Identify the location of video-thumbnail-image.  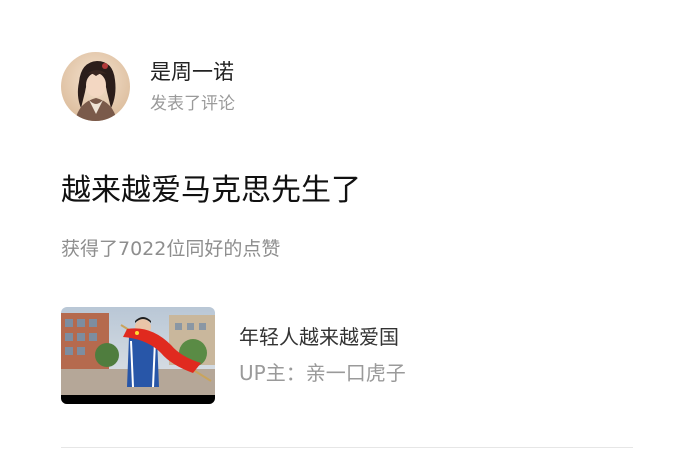
(138, 355).